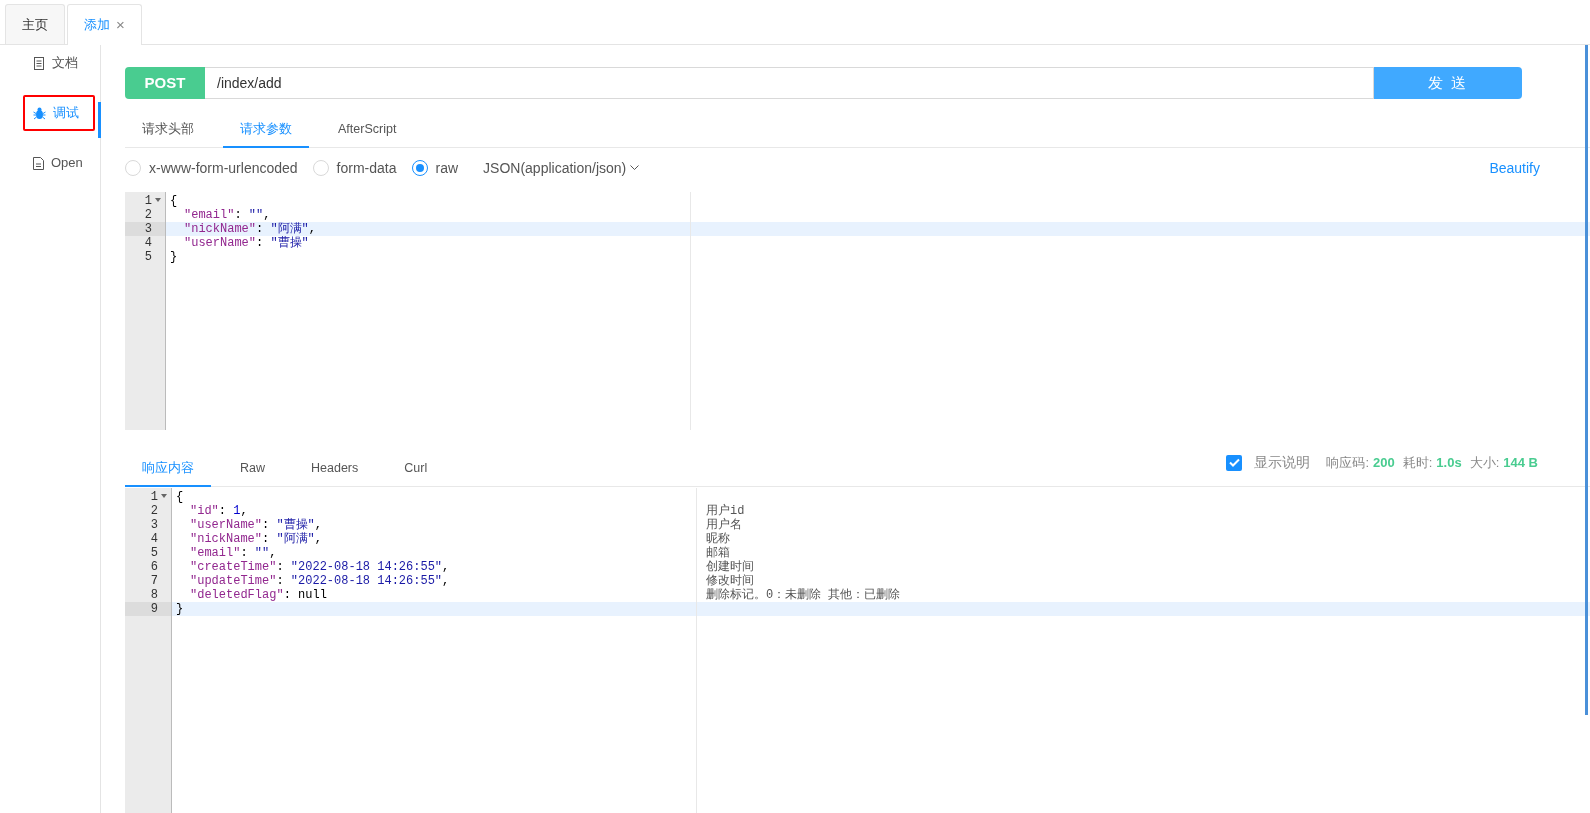 The width and height of the screenshot is (1590, 813). I want to click on line-number: 6, so click(154, 567).